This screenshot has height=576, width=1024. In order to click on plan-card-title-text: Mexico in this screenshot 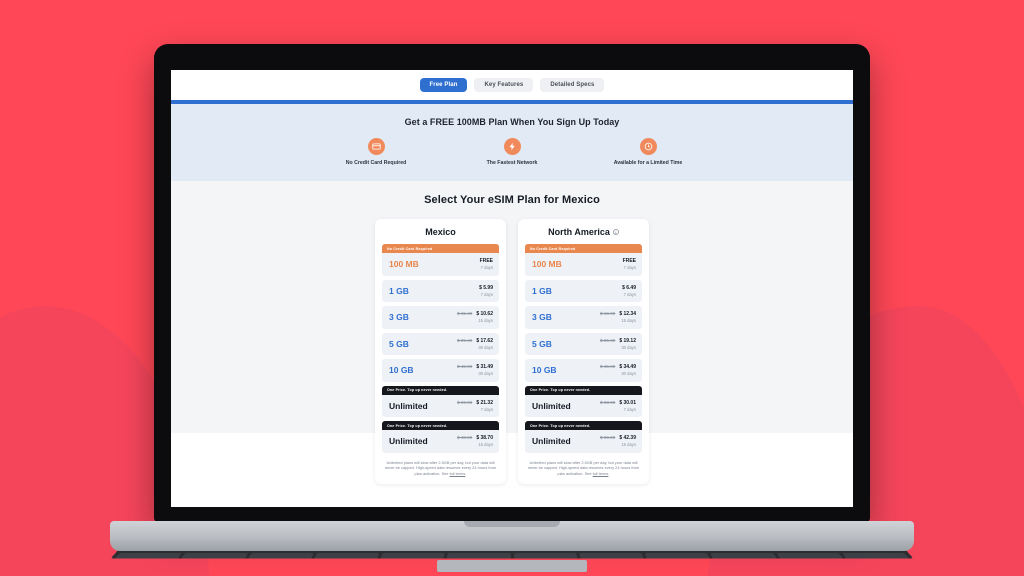, I will do `click(440, 232)`.